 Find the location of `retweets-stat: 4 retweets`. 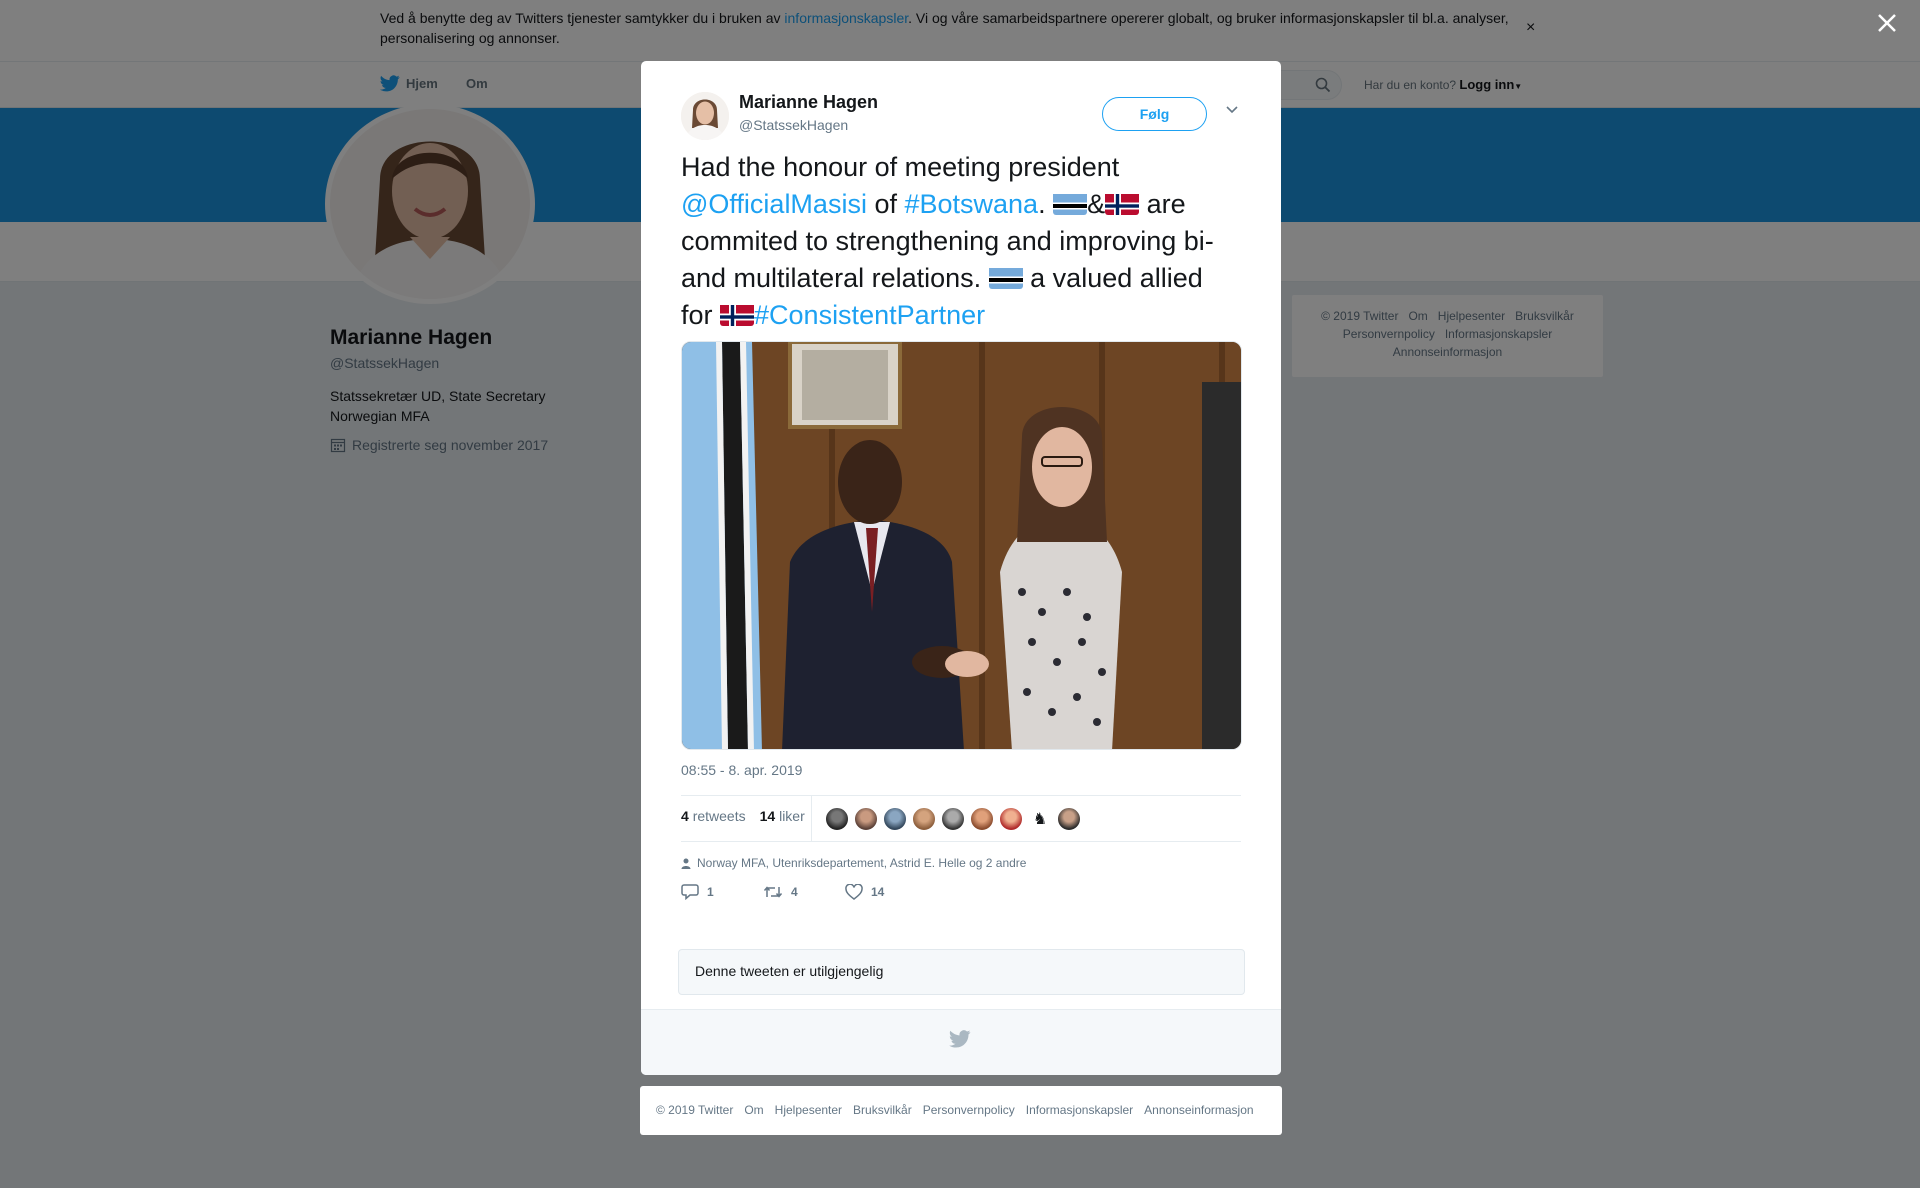

retweets-stat: 4 retweets is located at coordinates (713, 816).